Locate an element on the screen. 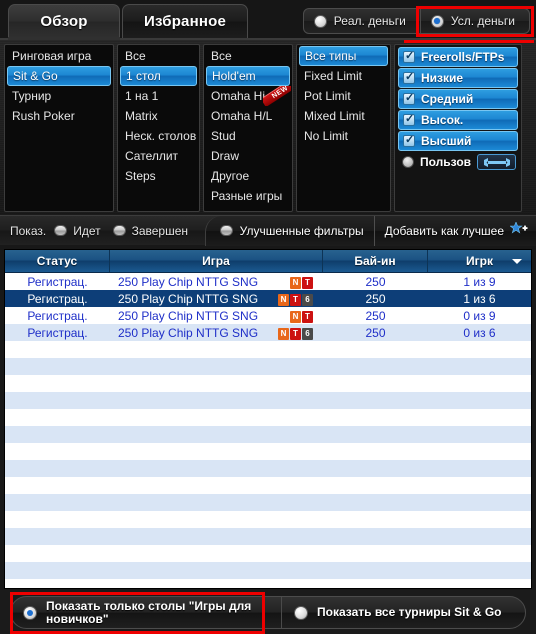 Image resolution: width=536 pixels, height=634 pixels. filter-stake-low: Низкие is located at coordinates (458, 78).